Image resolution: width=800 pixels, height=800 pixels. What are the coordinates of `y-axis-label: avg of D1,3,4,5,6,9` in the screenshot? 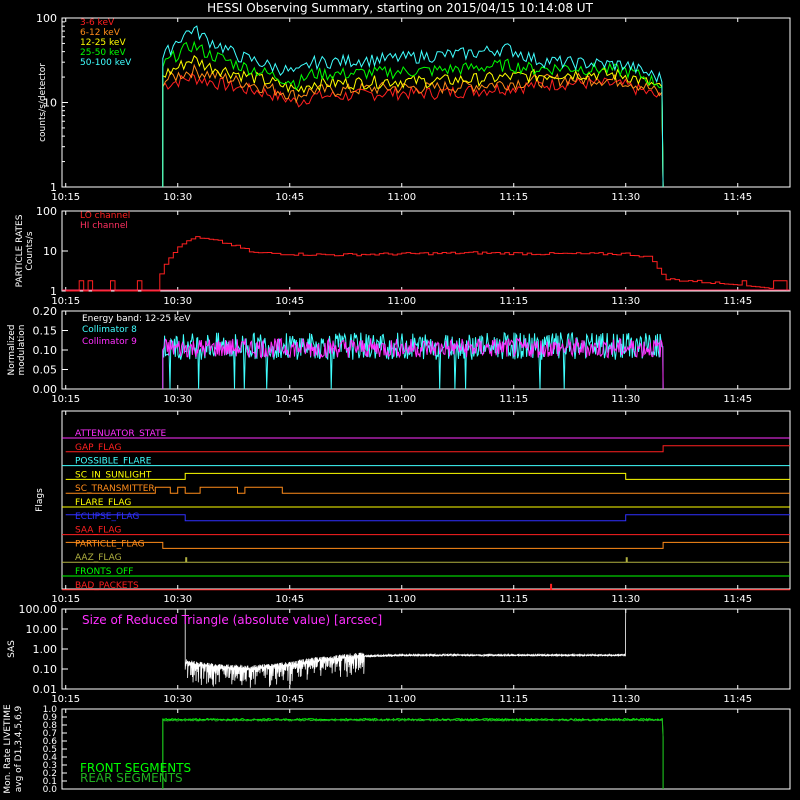 It's located at (19, 748).